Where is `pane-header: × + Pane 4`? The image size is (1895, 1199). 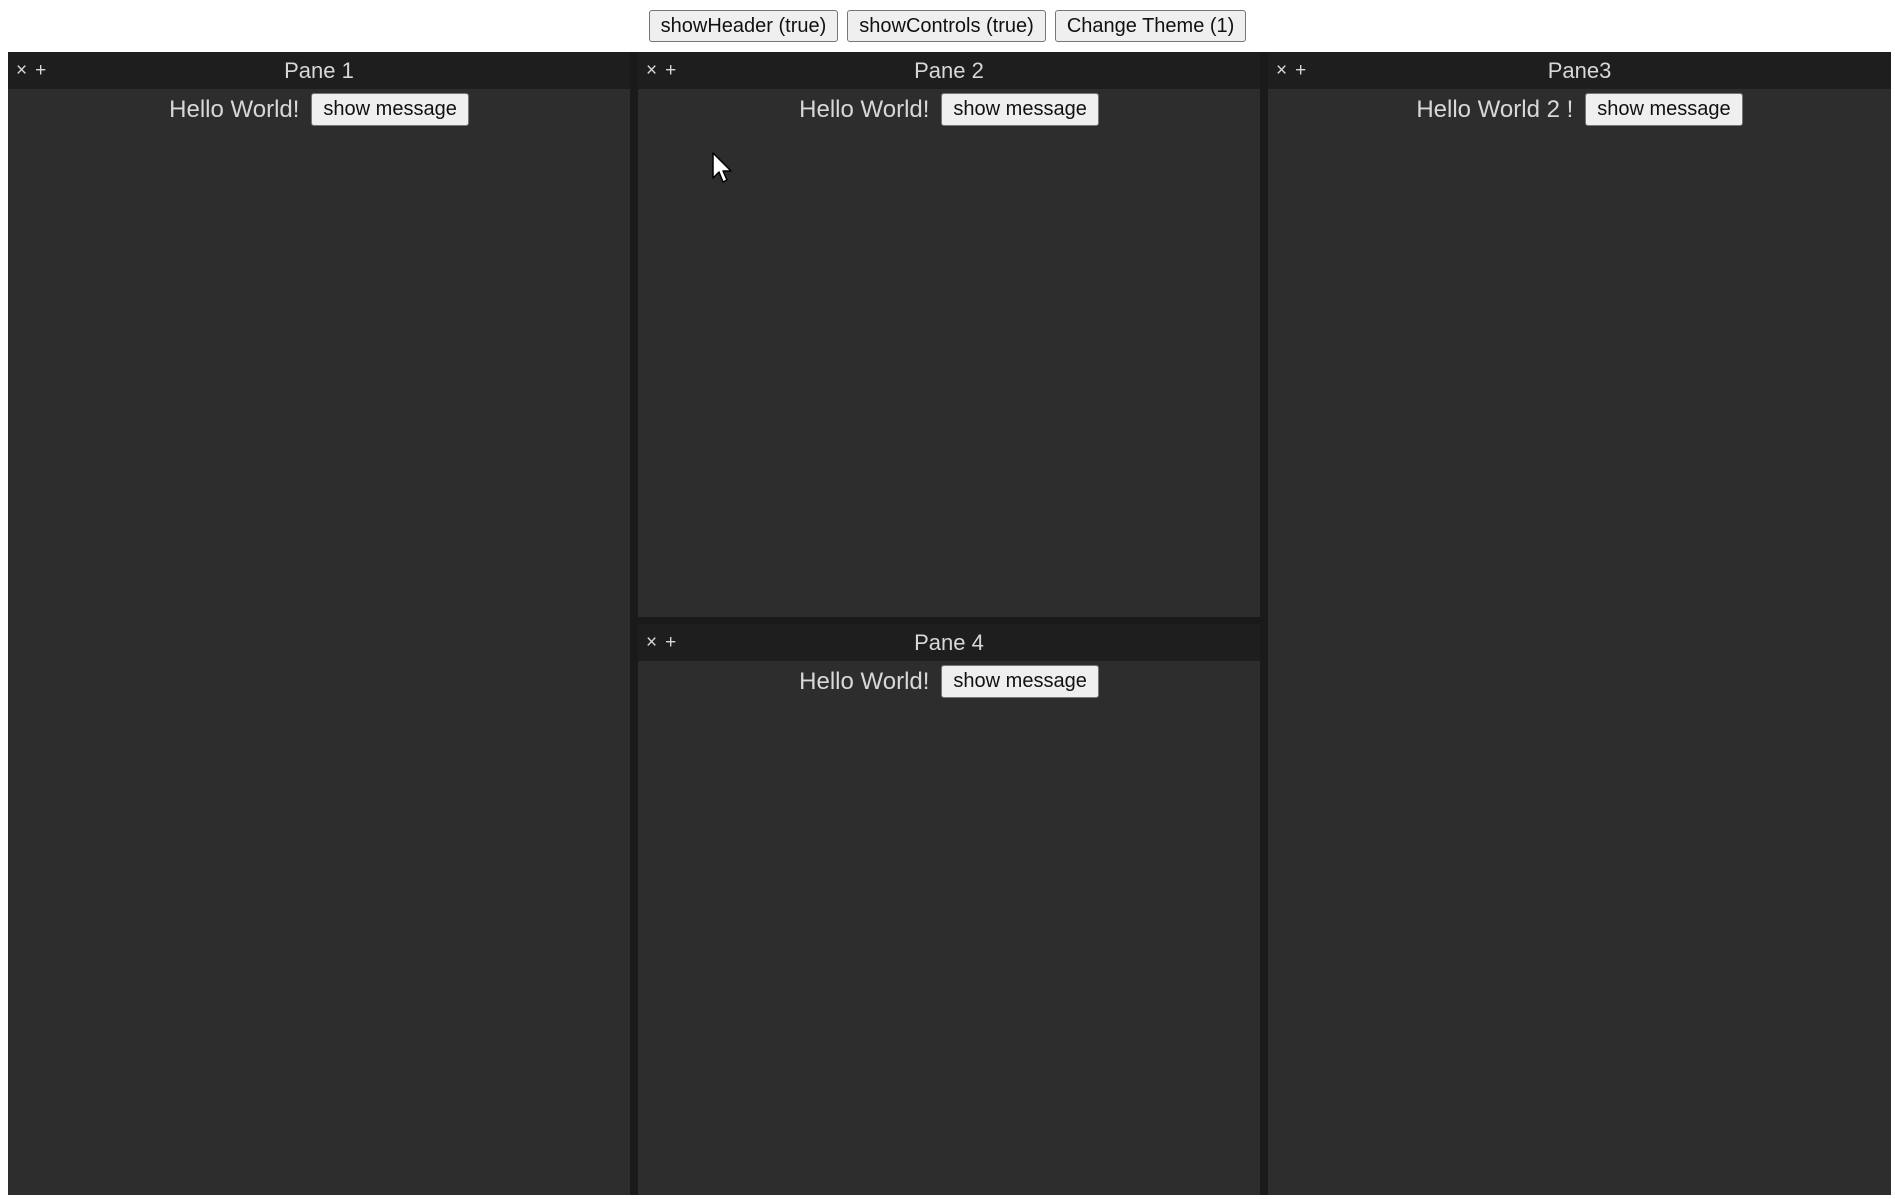 pane-header: × + Pane 4 is located at coordinates (949, 642).